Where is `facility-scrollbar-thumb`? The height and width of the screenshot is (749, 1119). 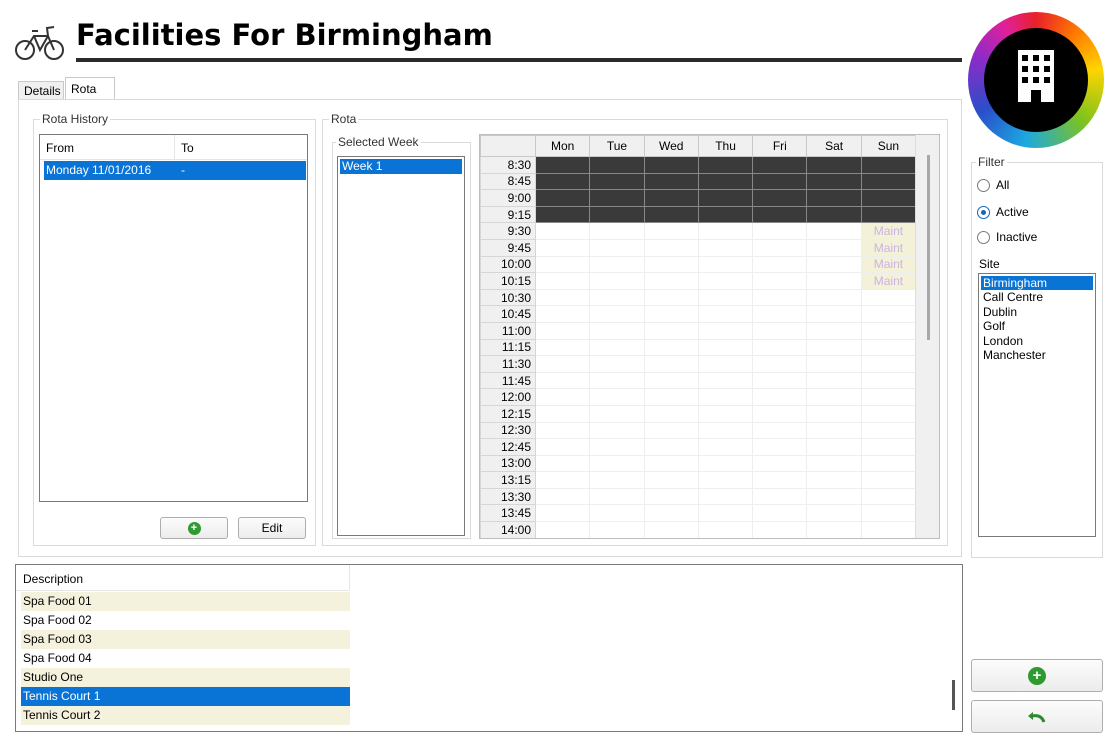
facility-scrollbar-thumb is located at coordinates (953, 695).